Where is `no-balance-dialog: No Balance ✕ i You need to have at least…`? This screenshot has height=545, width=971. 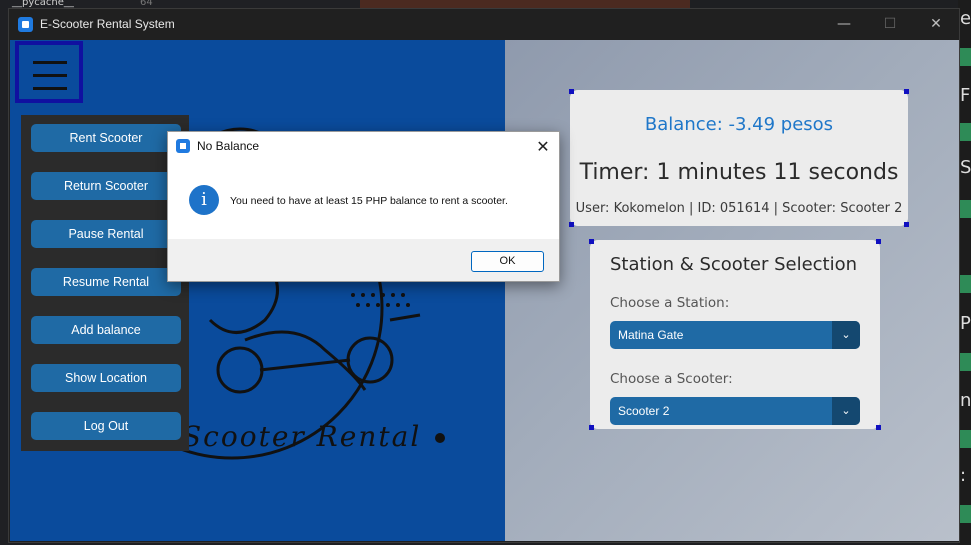
no-balance-dialog: No Balance ✕ i You need to have at least… is located at coordinates (363, 206).